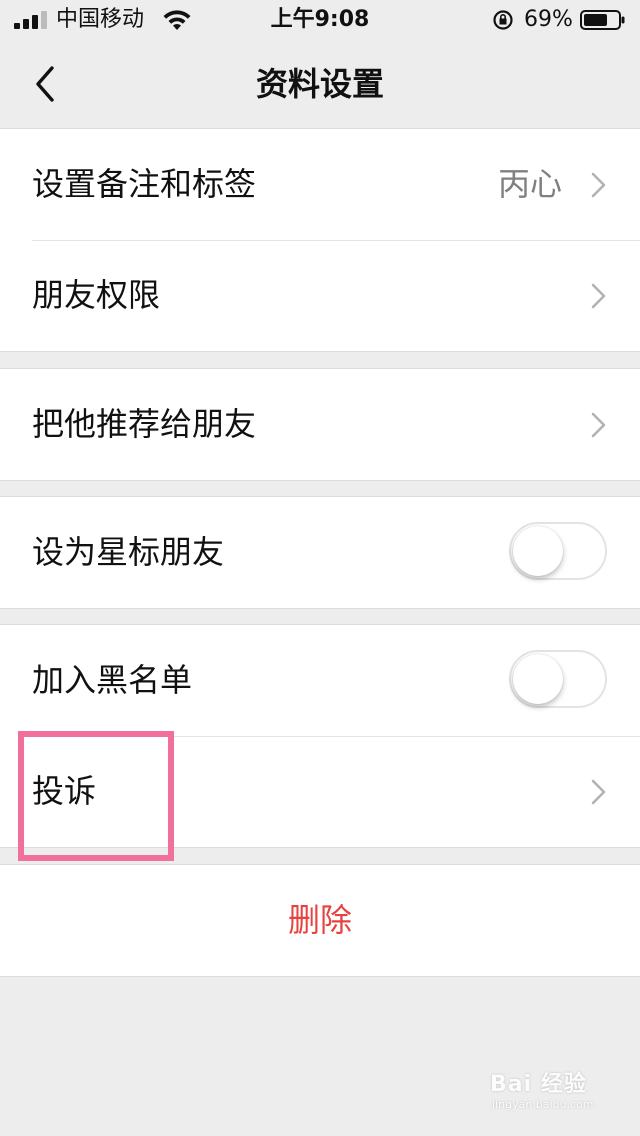 This screenshot has height=1136, width=640. I want to click on blacklist-toggle, so click(558, 679).